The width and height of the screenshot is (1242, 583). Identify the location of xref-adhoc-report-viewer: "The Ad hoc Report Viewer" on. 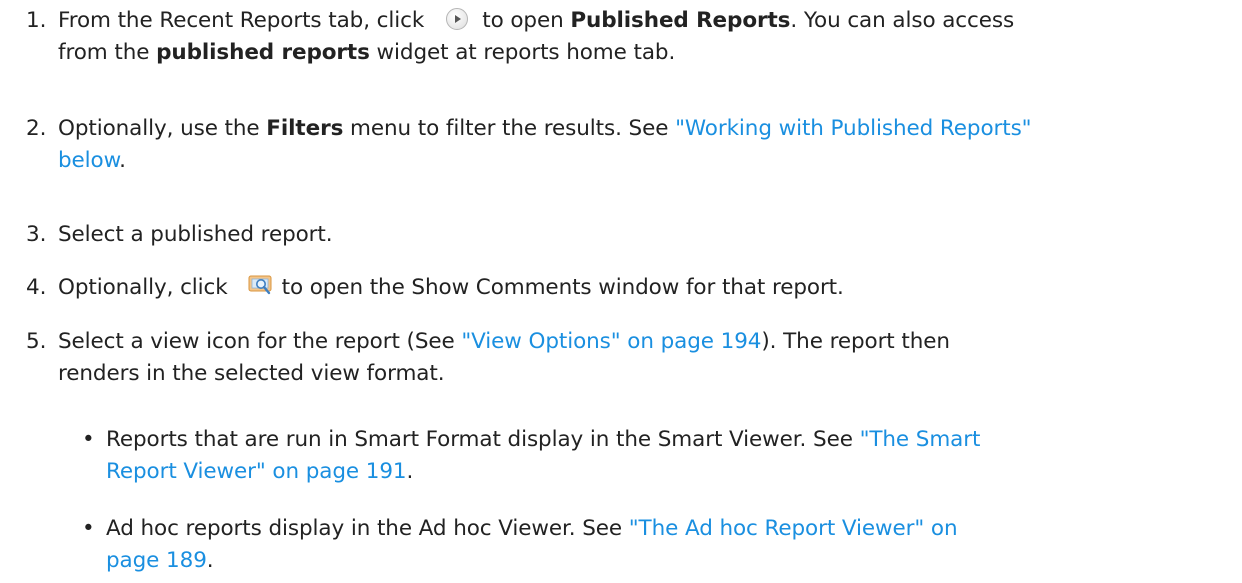
(793, 528).